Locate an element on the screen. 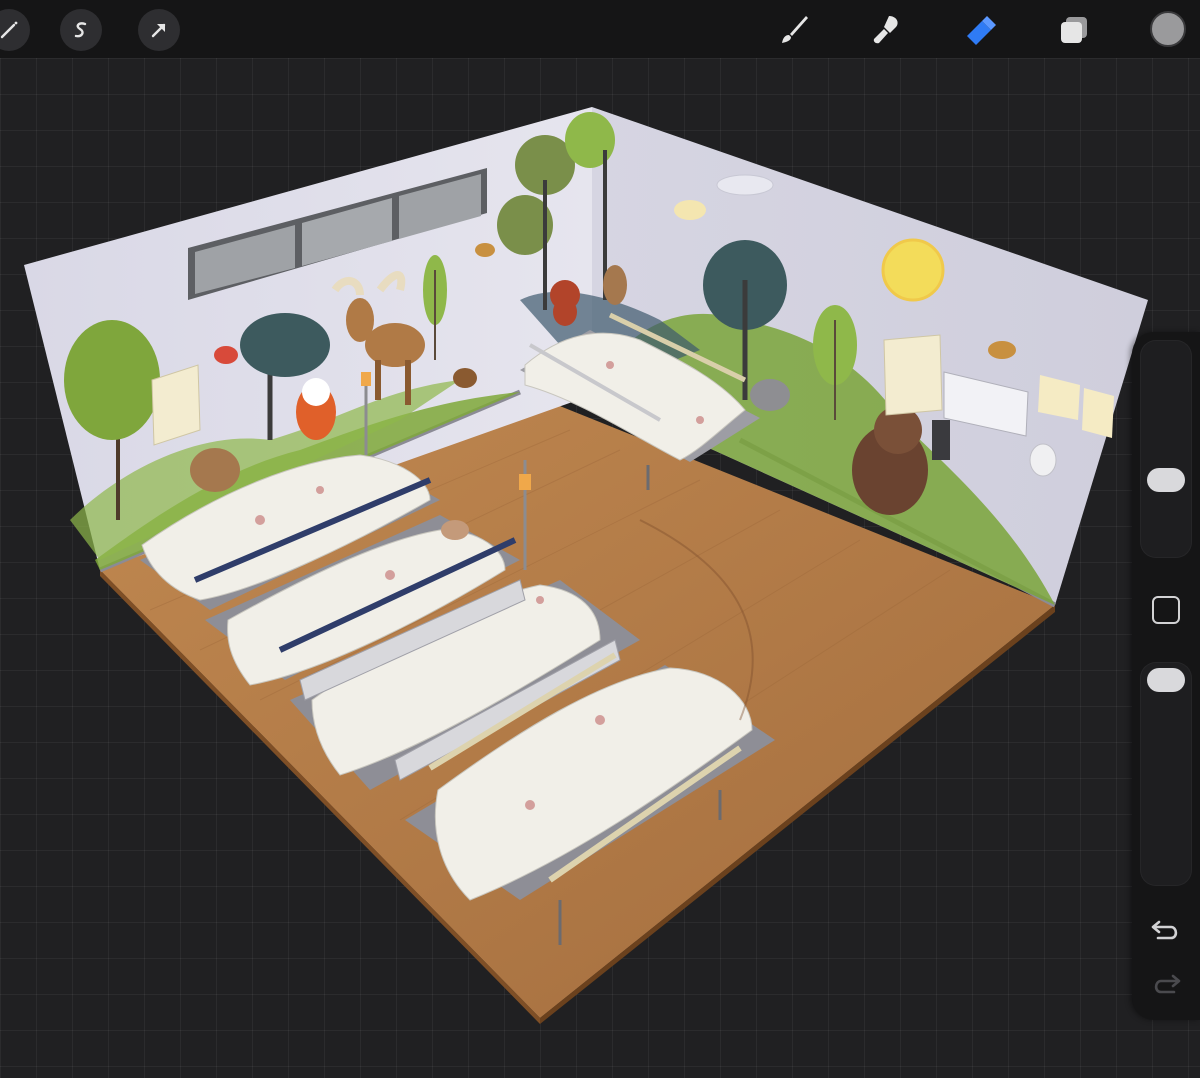 This screenshot has width=1200, height=1078. brush-size-thumb is located at coordinates (1166, 480).